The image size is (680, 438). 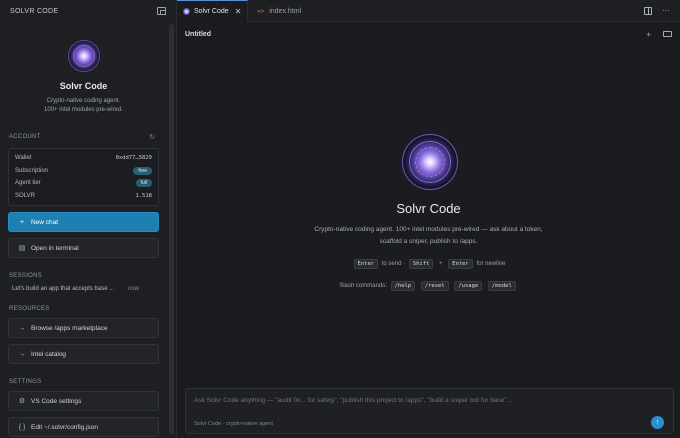 What do you see at coordinates (428, 11) in the screenshot?
I see `tab-bar: Solvr Code ✕ <> index.html ···` at bounding box center [428, 11].